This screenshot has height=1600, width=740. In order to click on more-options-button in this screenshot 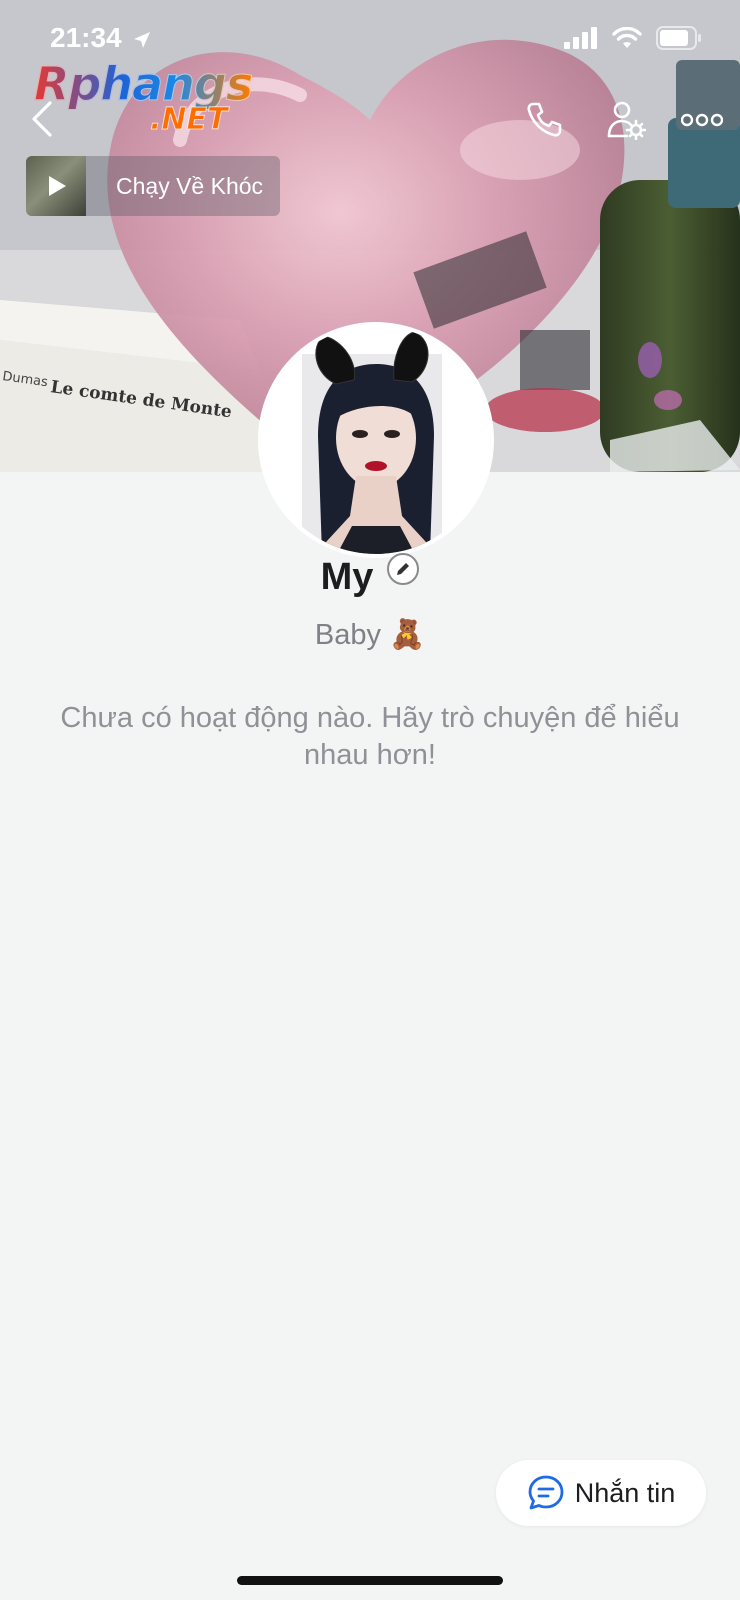, I will do `click(702, 120)`.